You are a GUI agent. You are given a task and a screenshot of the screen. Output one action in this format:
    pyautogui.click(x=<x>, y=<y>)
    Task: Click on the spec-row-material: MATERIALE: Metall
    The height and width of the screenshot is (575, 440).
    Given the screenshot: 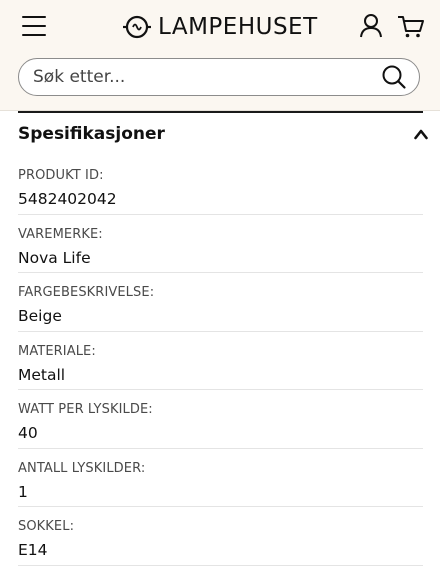 What is the action you would take?
    pyautogui.click(x=220, y=361)
    